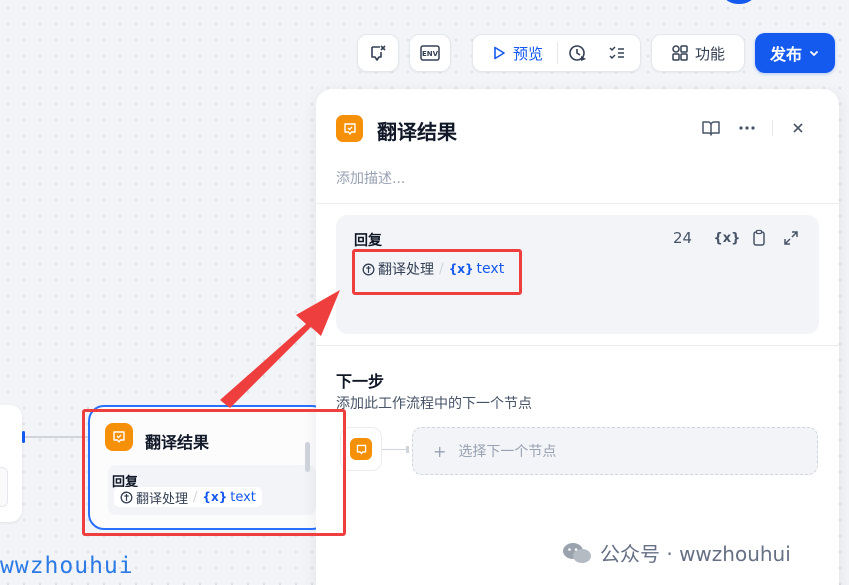 The width and height of the screenshot is (849, 585). Describe the element at coordinates (67, 566) in the screenshot. I see `watermark-left: wwzhouhui` at that location.